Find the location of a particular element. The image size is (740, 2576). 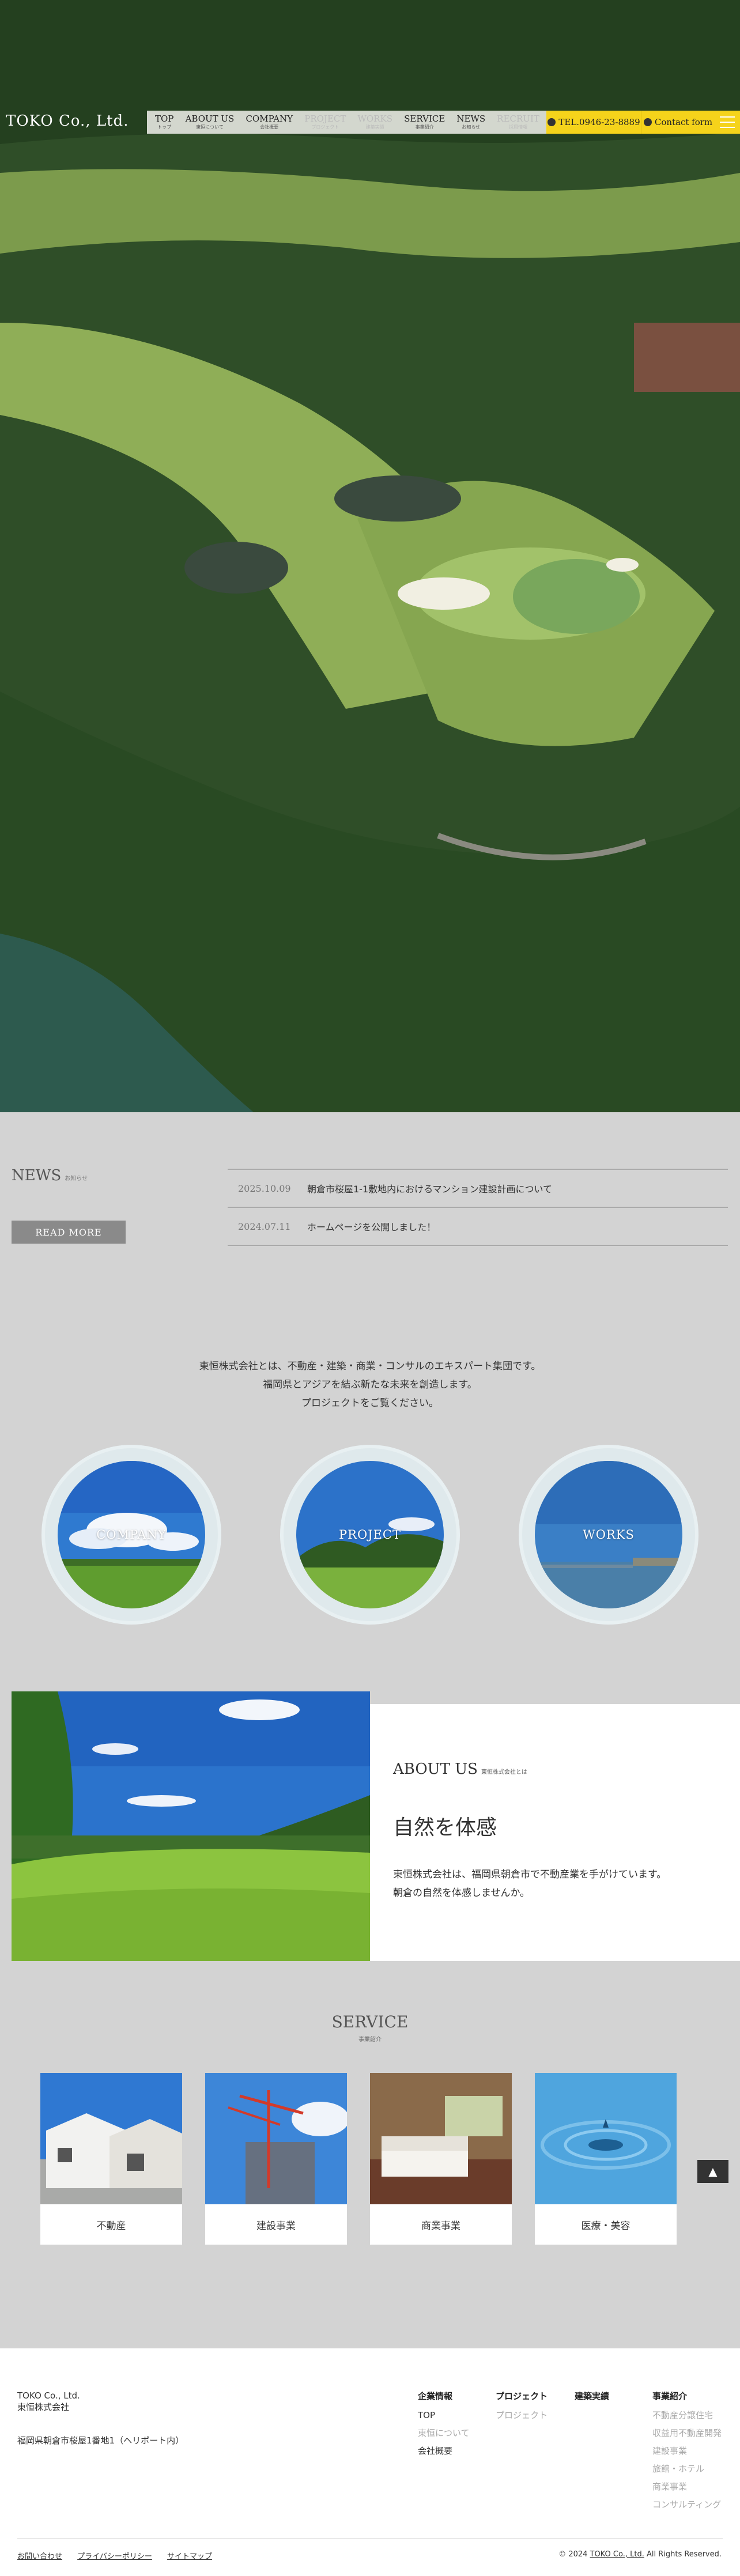

phone-icon is located at coordinates (552, 122).